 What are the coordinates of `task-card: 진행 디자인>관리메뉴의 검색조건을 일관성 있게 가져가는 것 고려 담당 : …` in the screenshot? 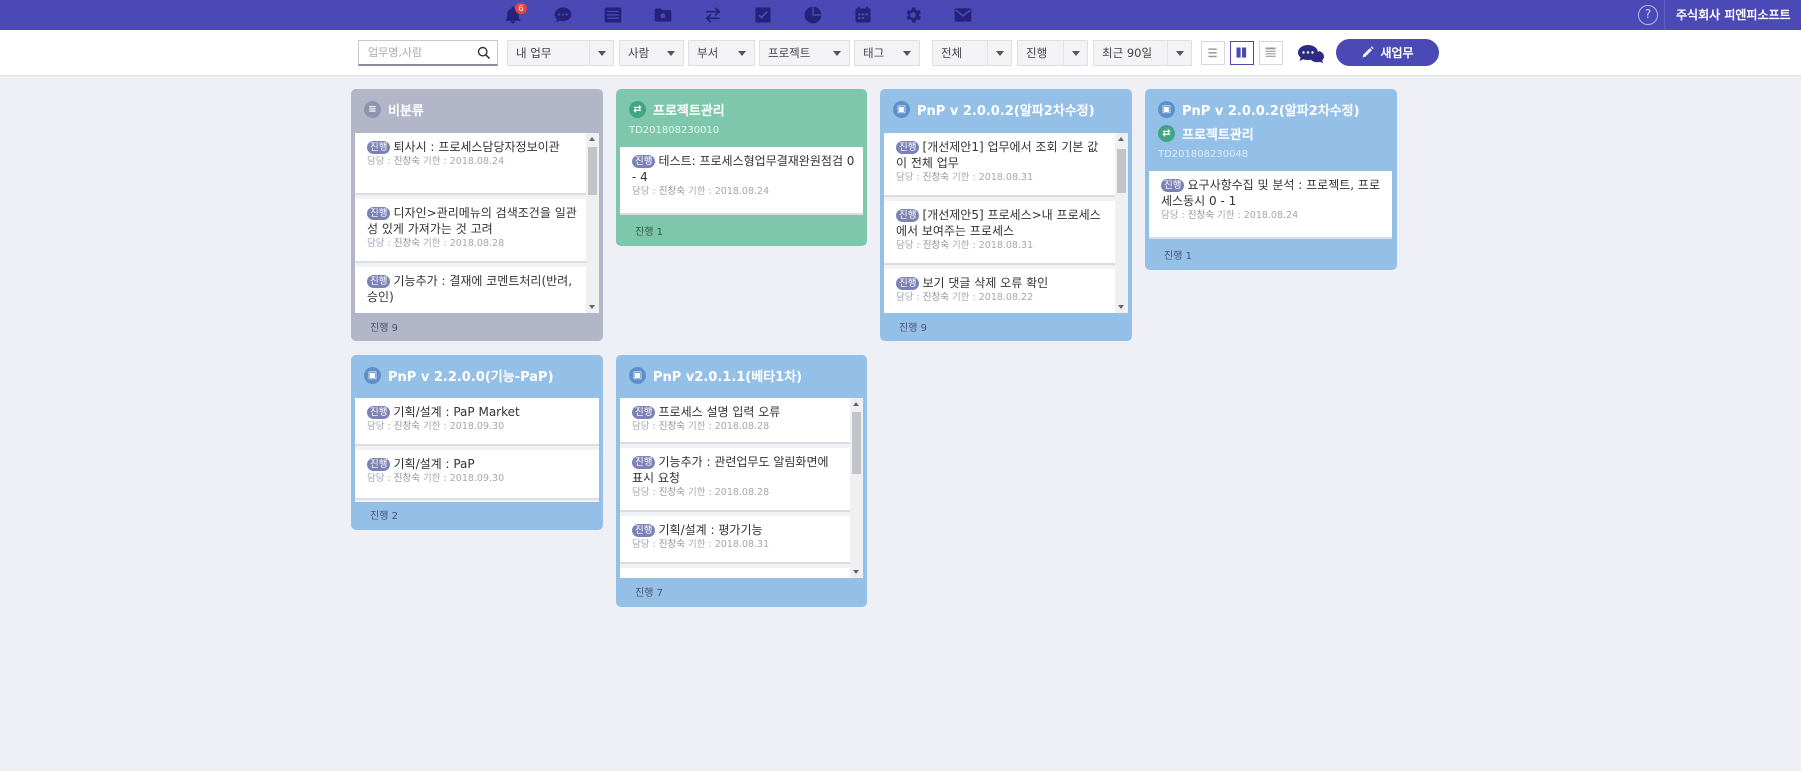 It's located at (470, 231).